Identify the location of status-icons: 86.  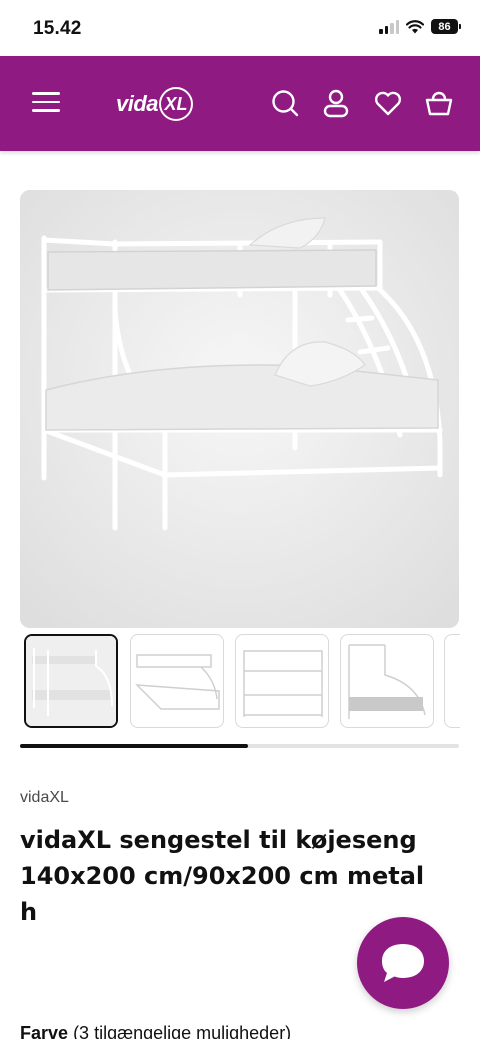
(420, 26).